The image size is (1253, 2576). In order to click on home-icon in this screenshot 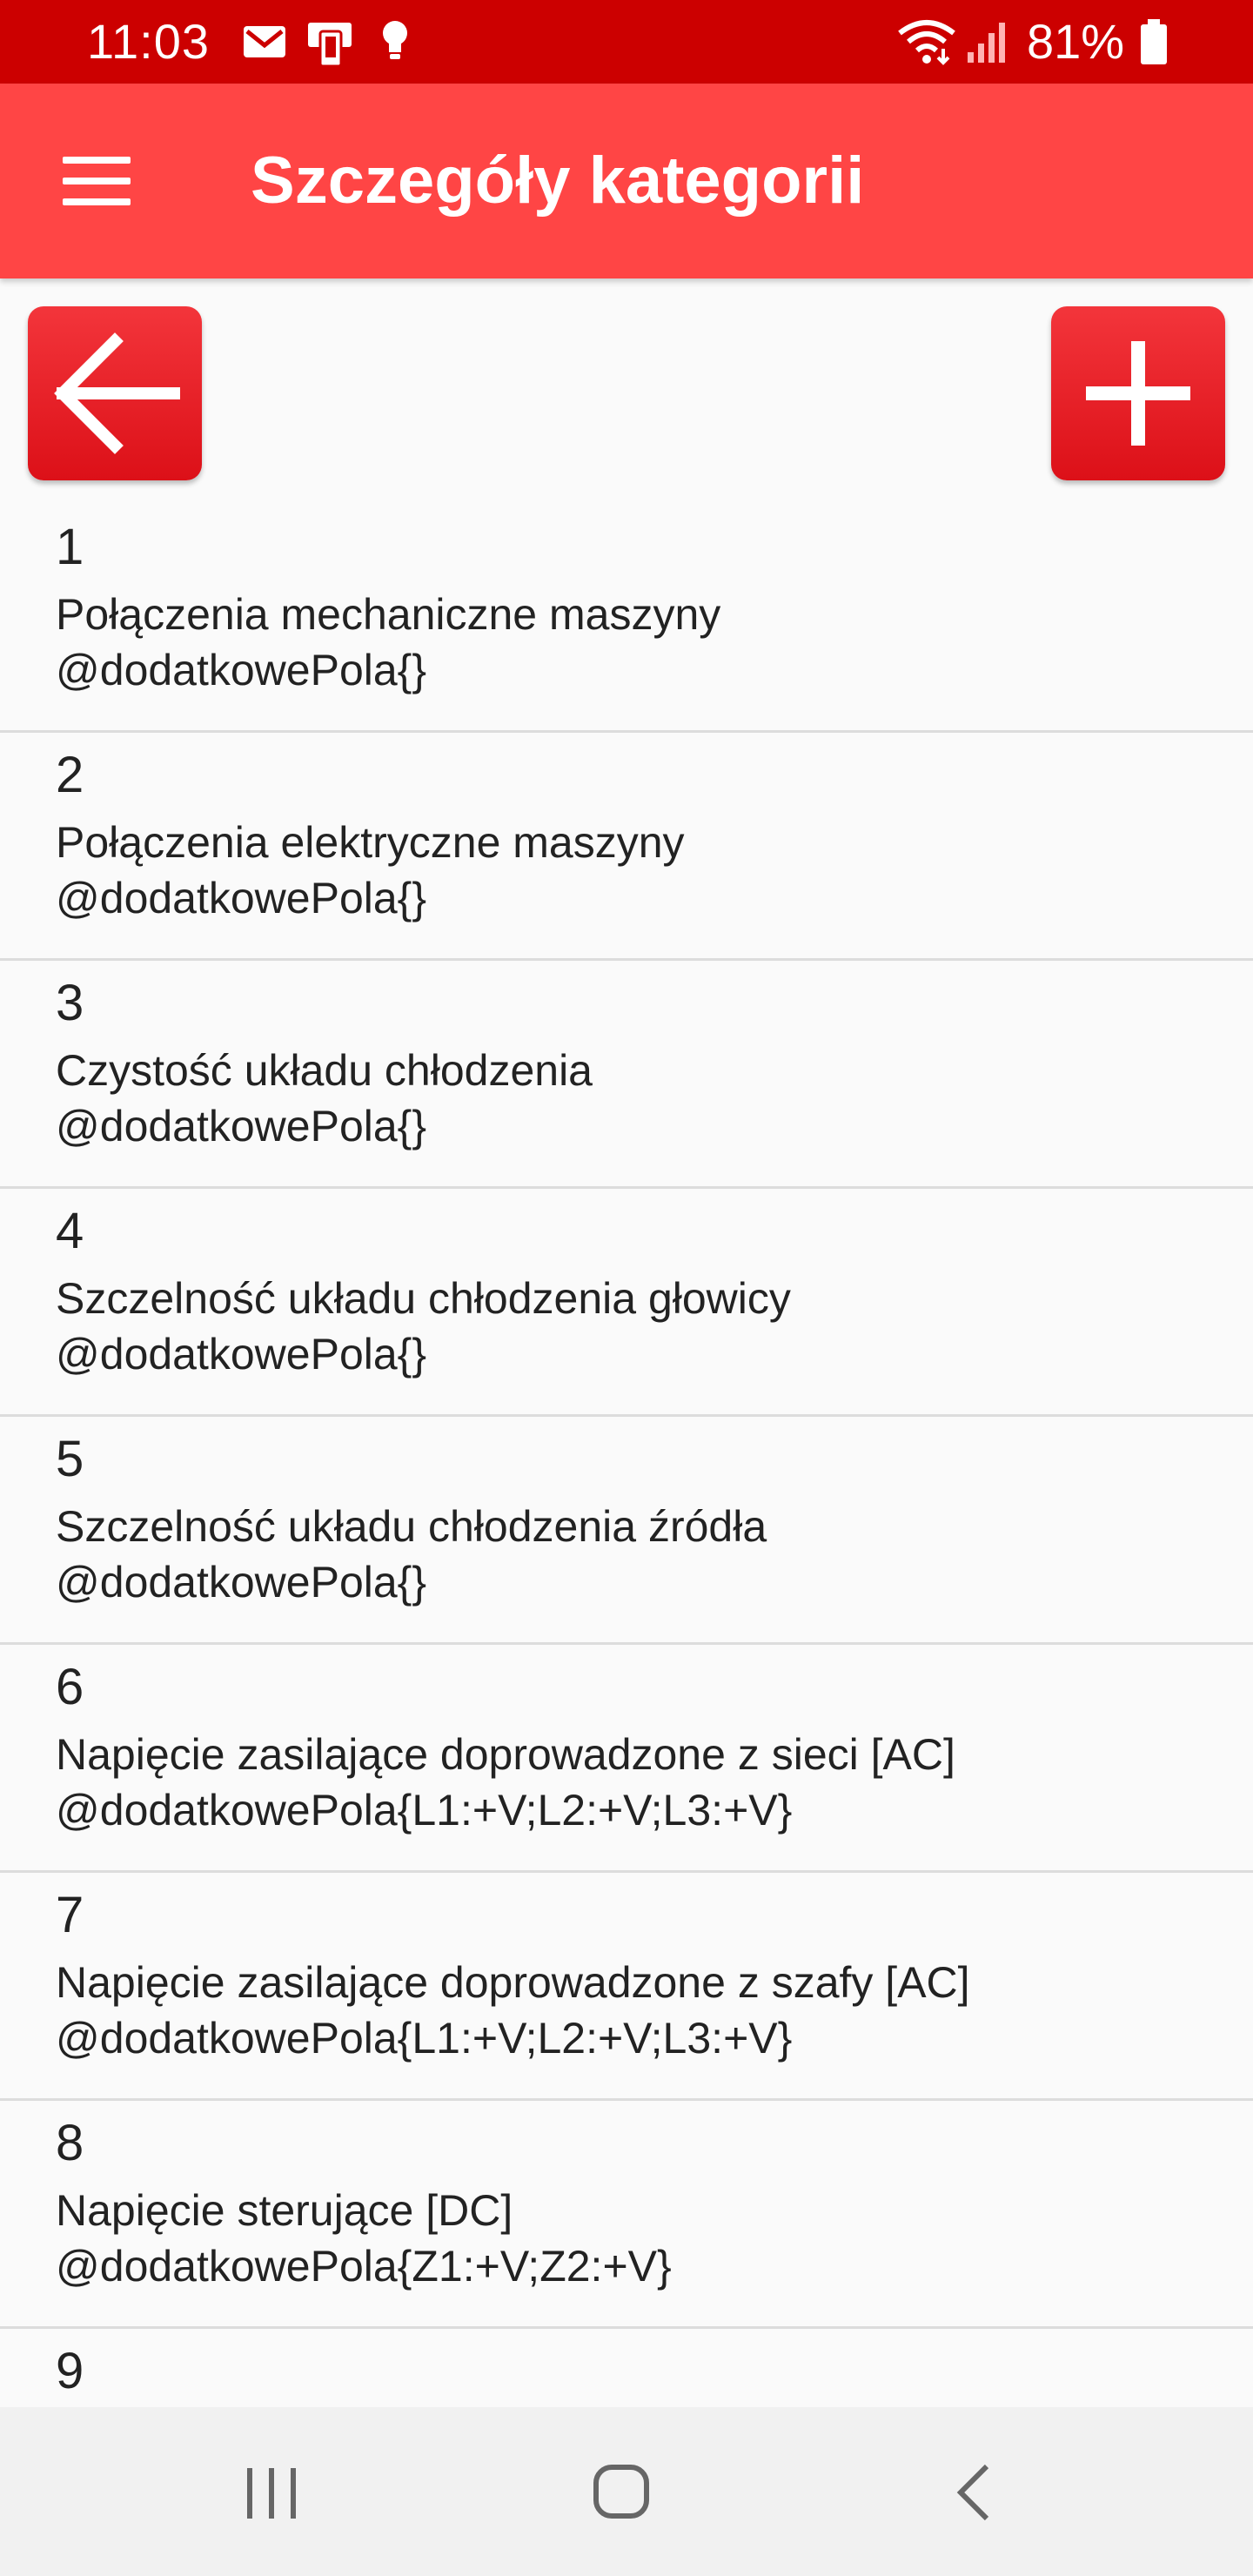, I will do `click(621, 2492)`.